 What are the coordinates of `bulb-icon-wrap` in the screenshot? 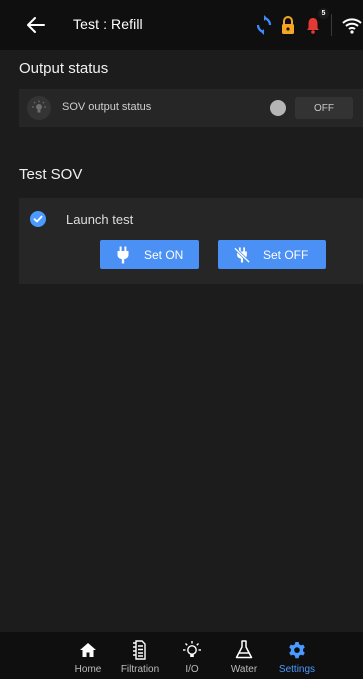 It's located at (39, 108).